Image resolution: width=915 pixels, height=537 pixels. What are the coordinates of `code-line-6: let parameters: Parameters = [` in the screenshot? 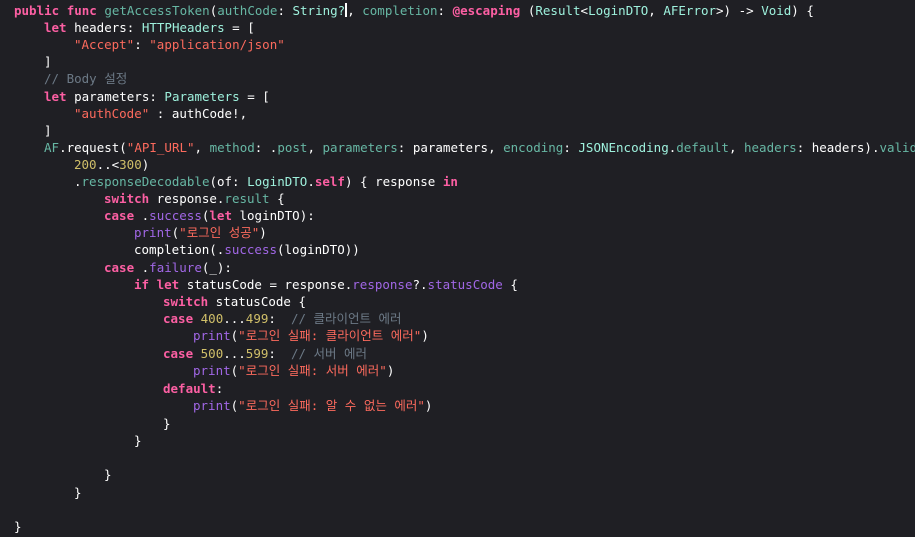 It's located at (479, 96).